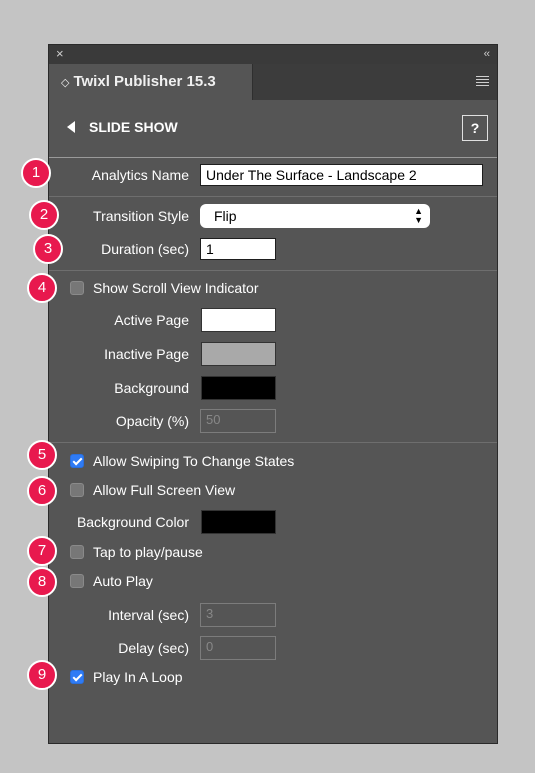 The height and width of the screenshot is (773, 535). I want to click on help-button: ?, so click(475, 128).